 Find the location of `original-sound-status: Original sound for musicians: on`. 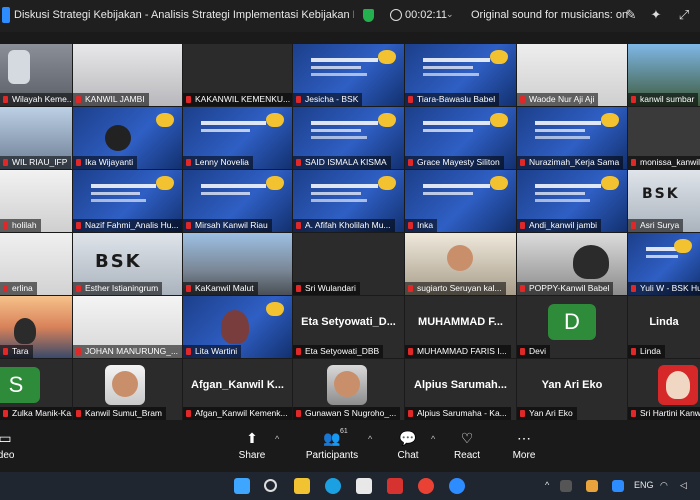

original-sound-status: Original sound for musicians: on is located at coordinates (549, 15).